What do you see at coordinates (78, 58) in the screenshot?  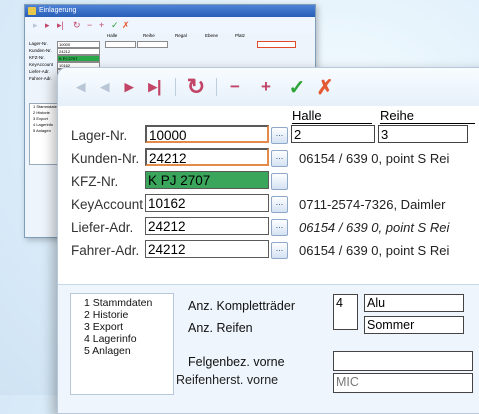 I see `bw-field-kfz: K PJ 2707` at bounding box center [78, 58].